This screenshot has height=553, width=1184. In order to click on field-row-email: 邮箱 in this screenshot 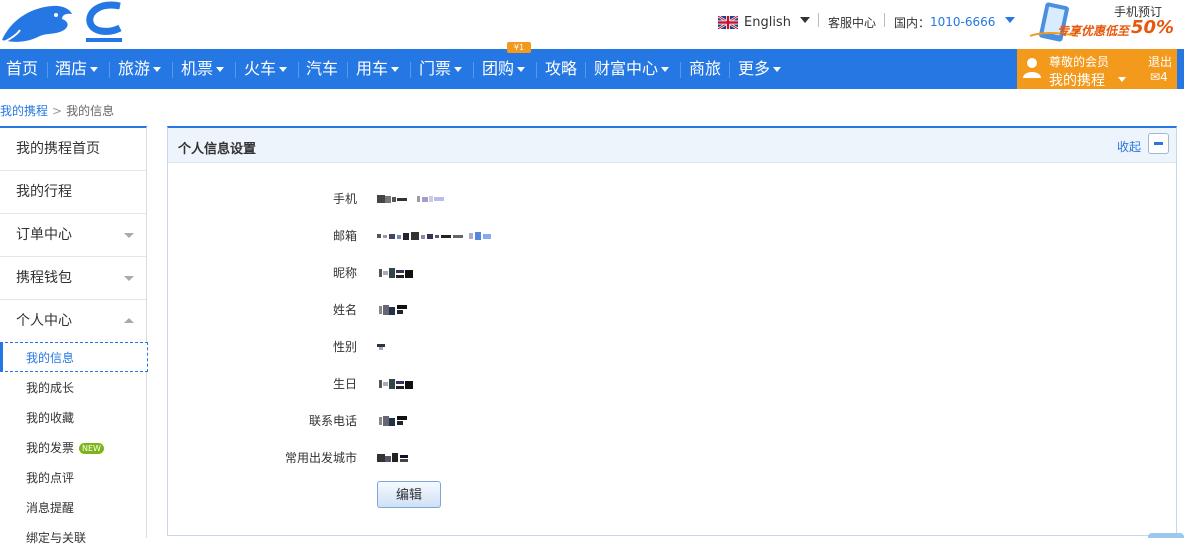, I will do `click(672, 236)`.